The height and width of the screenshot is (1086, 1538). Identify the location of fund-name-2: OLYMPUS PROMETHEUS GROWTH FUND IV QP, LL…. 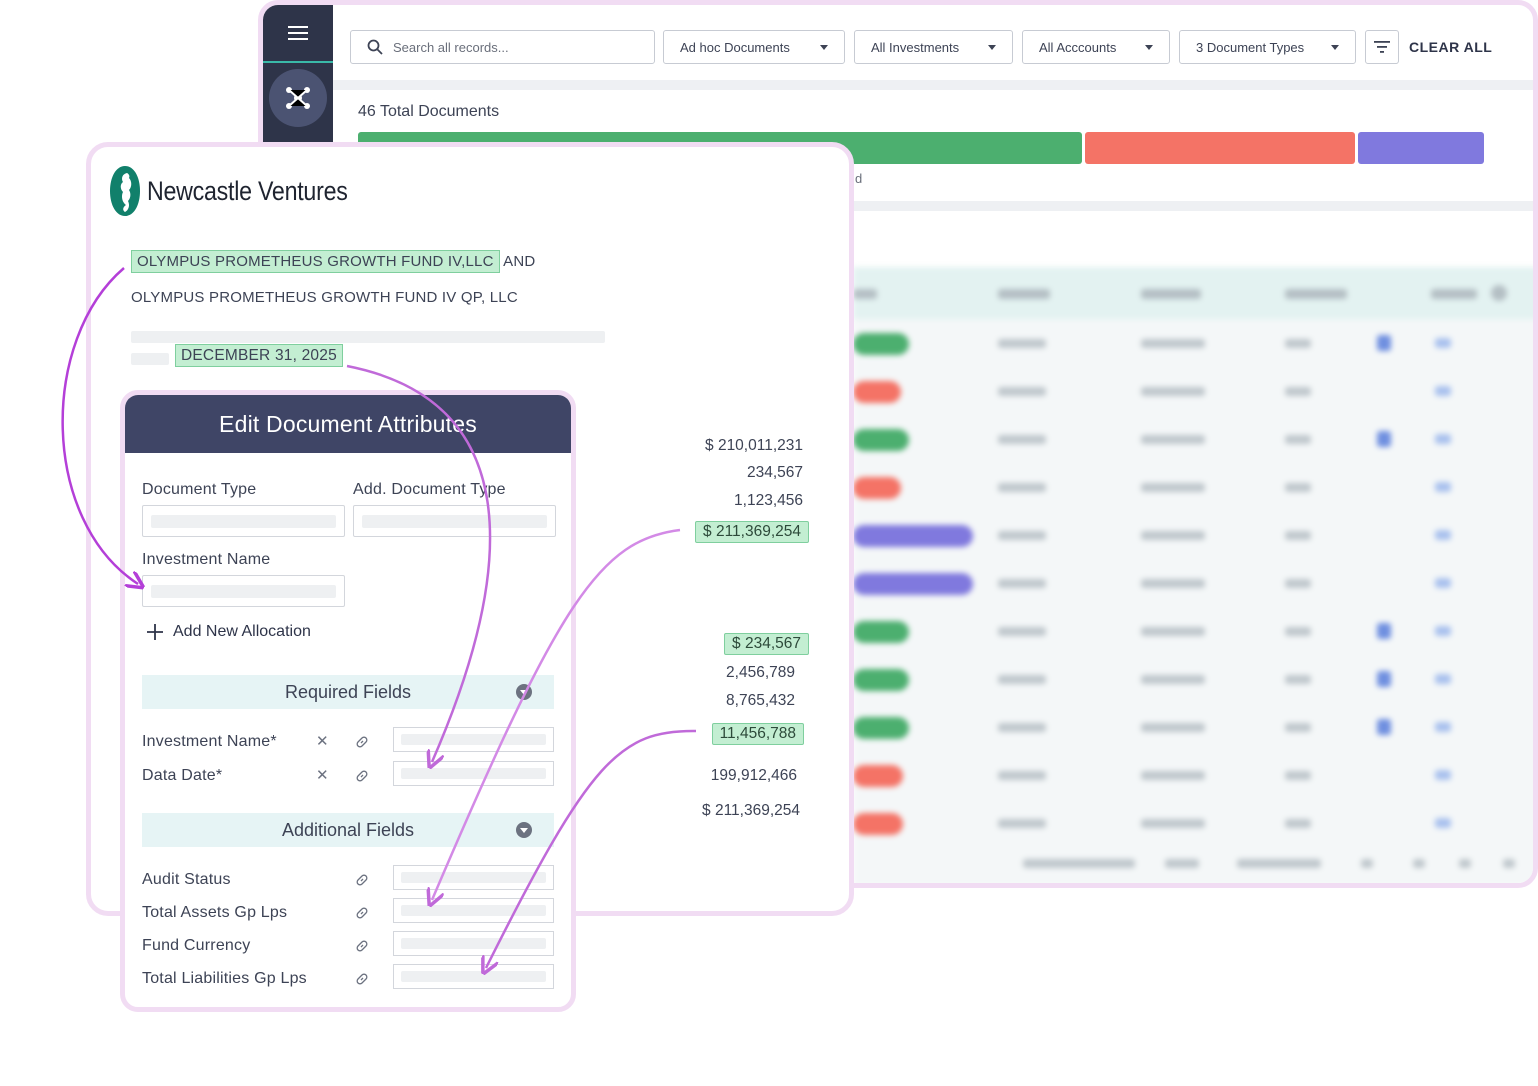
(324, 297).